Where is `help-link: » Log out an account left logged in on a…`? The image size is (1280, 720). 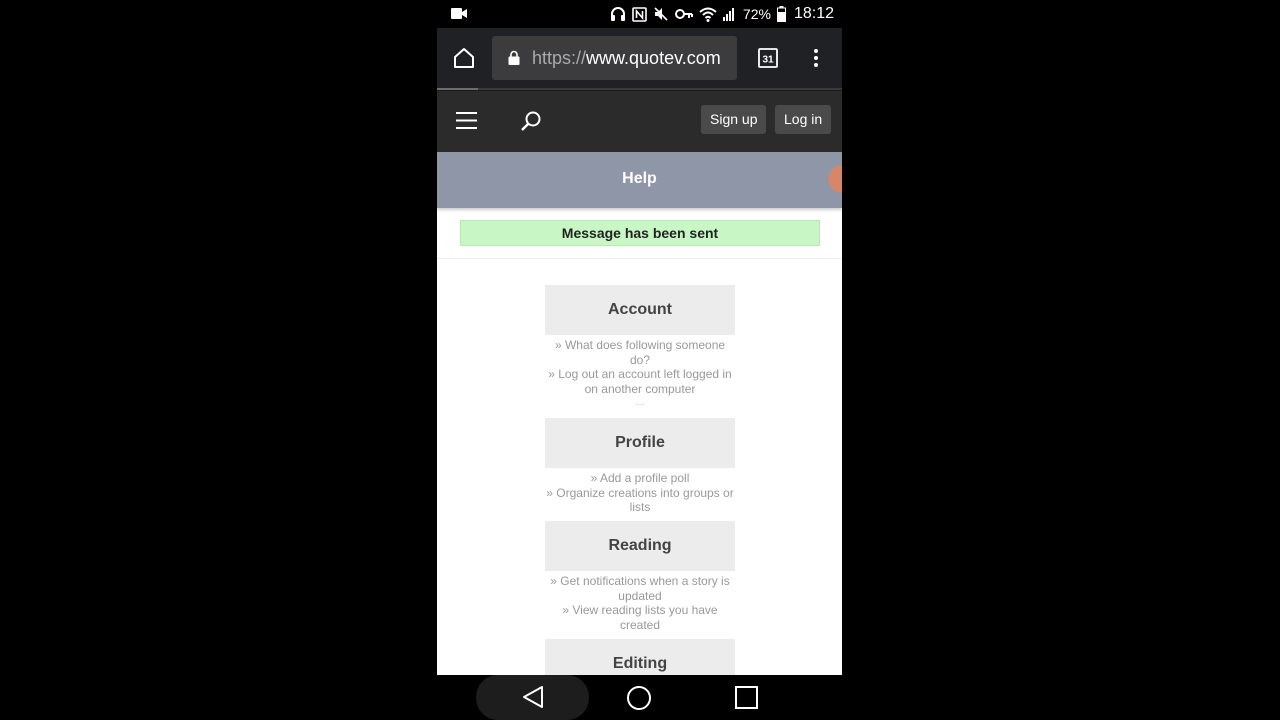
help-link: » Log out an account left logged in on a… is located at coordinates (640, 381).